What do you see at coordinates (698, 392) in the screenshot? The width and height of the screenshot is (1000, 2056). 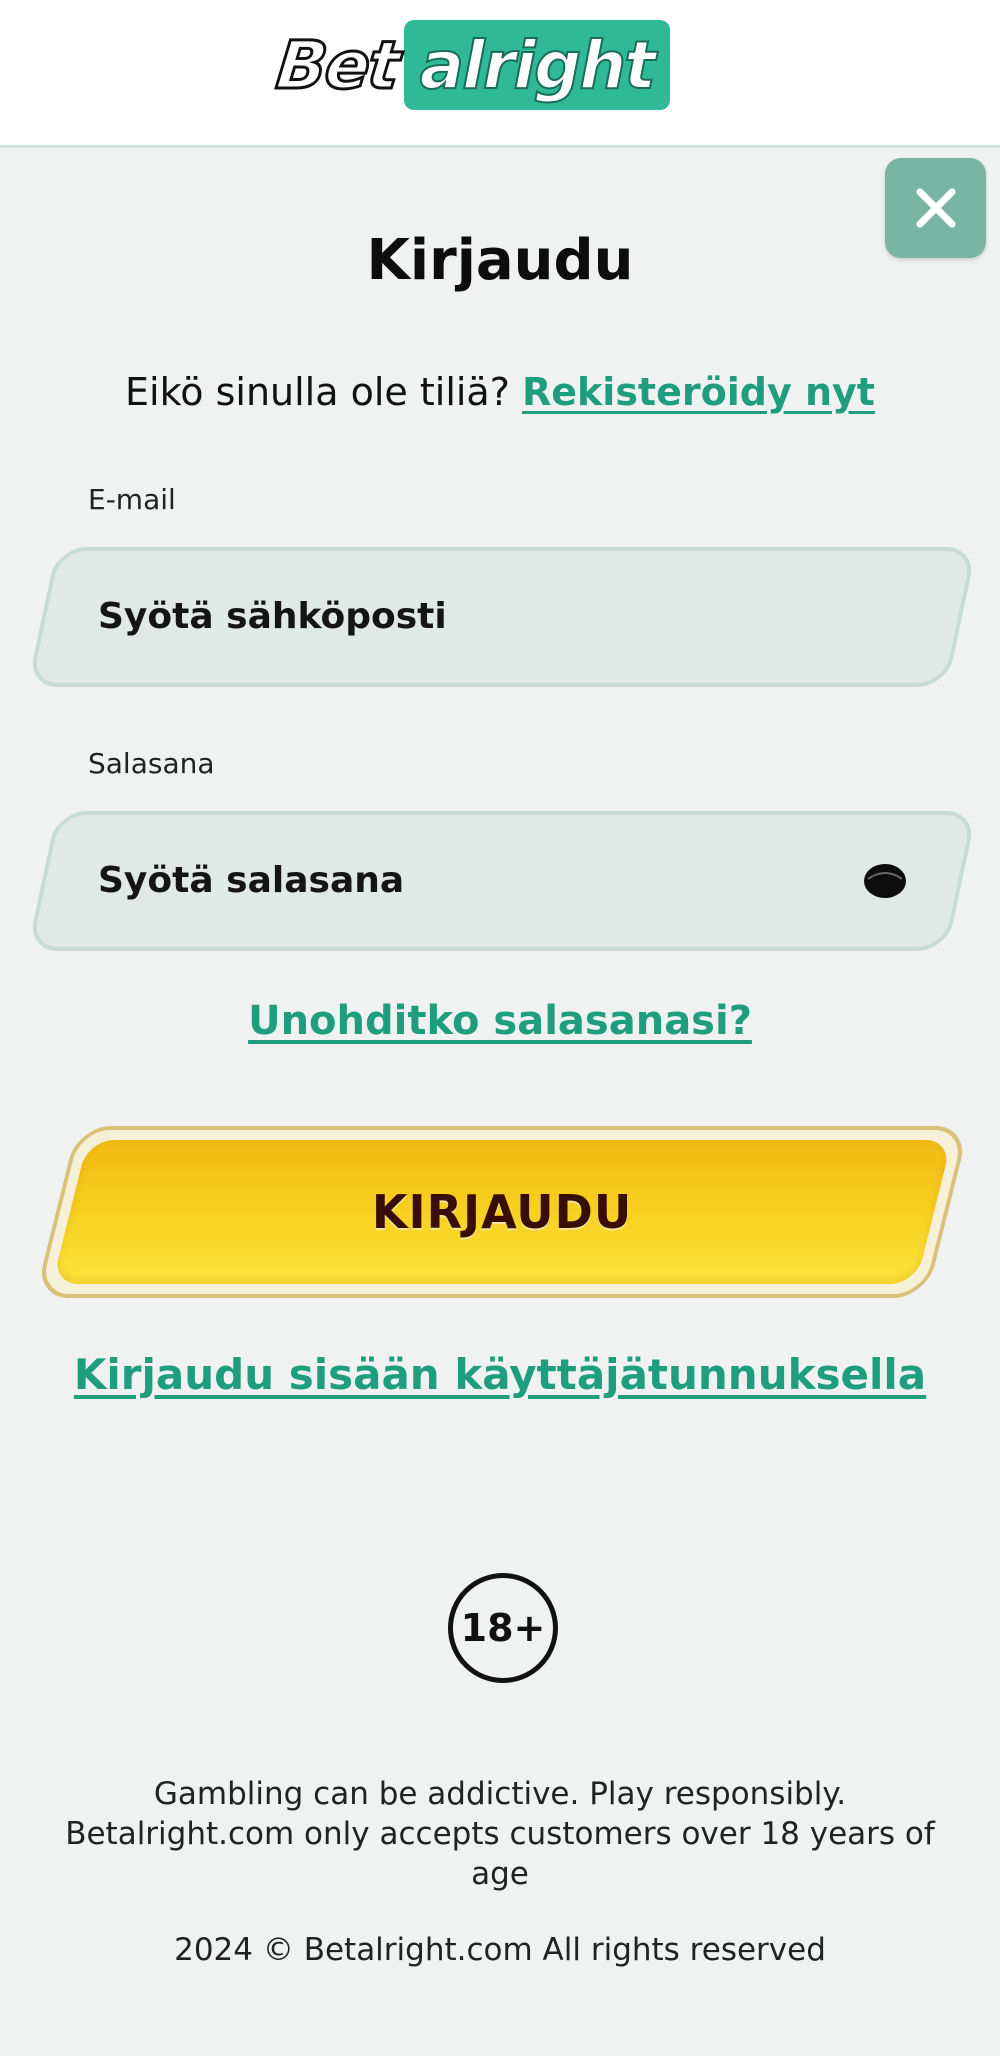 I see `register-link: Rekisteröidy nyt` at bounding box center [698, 392].